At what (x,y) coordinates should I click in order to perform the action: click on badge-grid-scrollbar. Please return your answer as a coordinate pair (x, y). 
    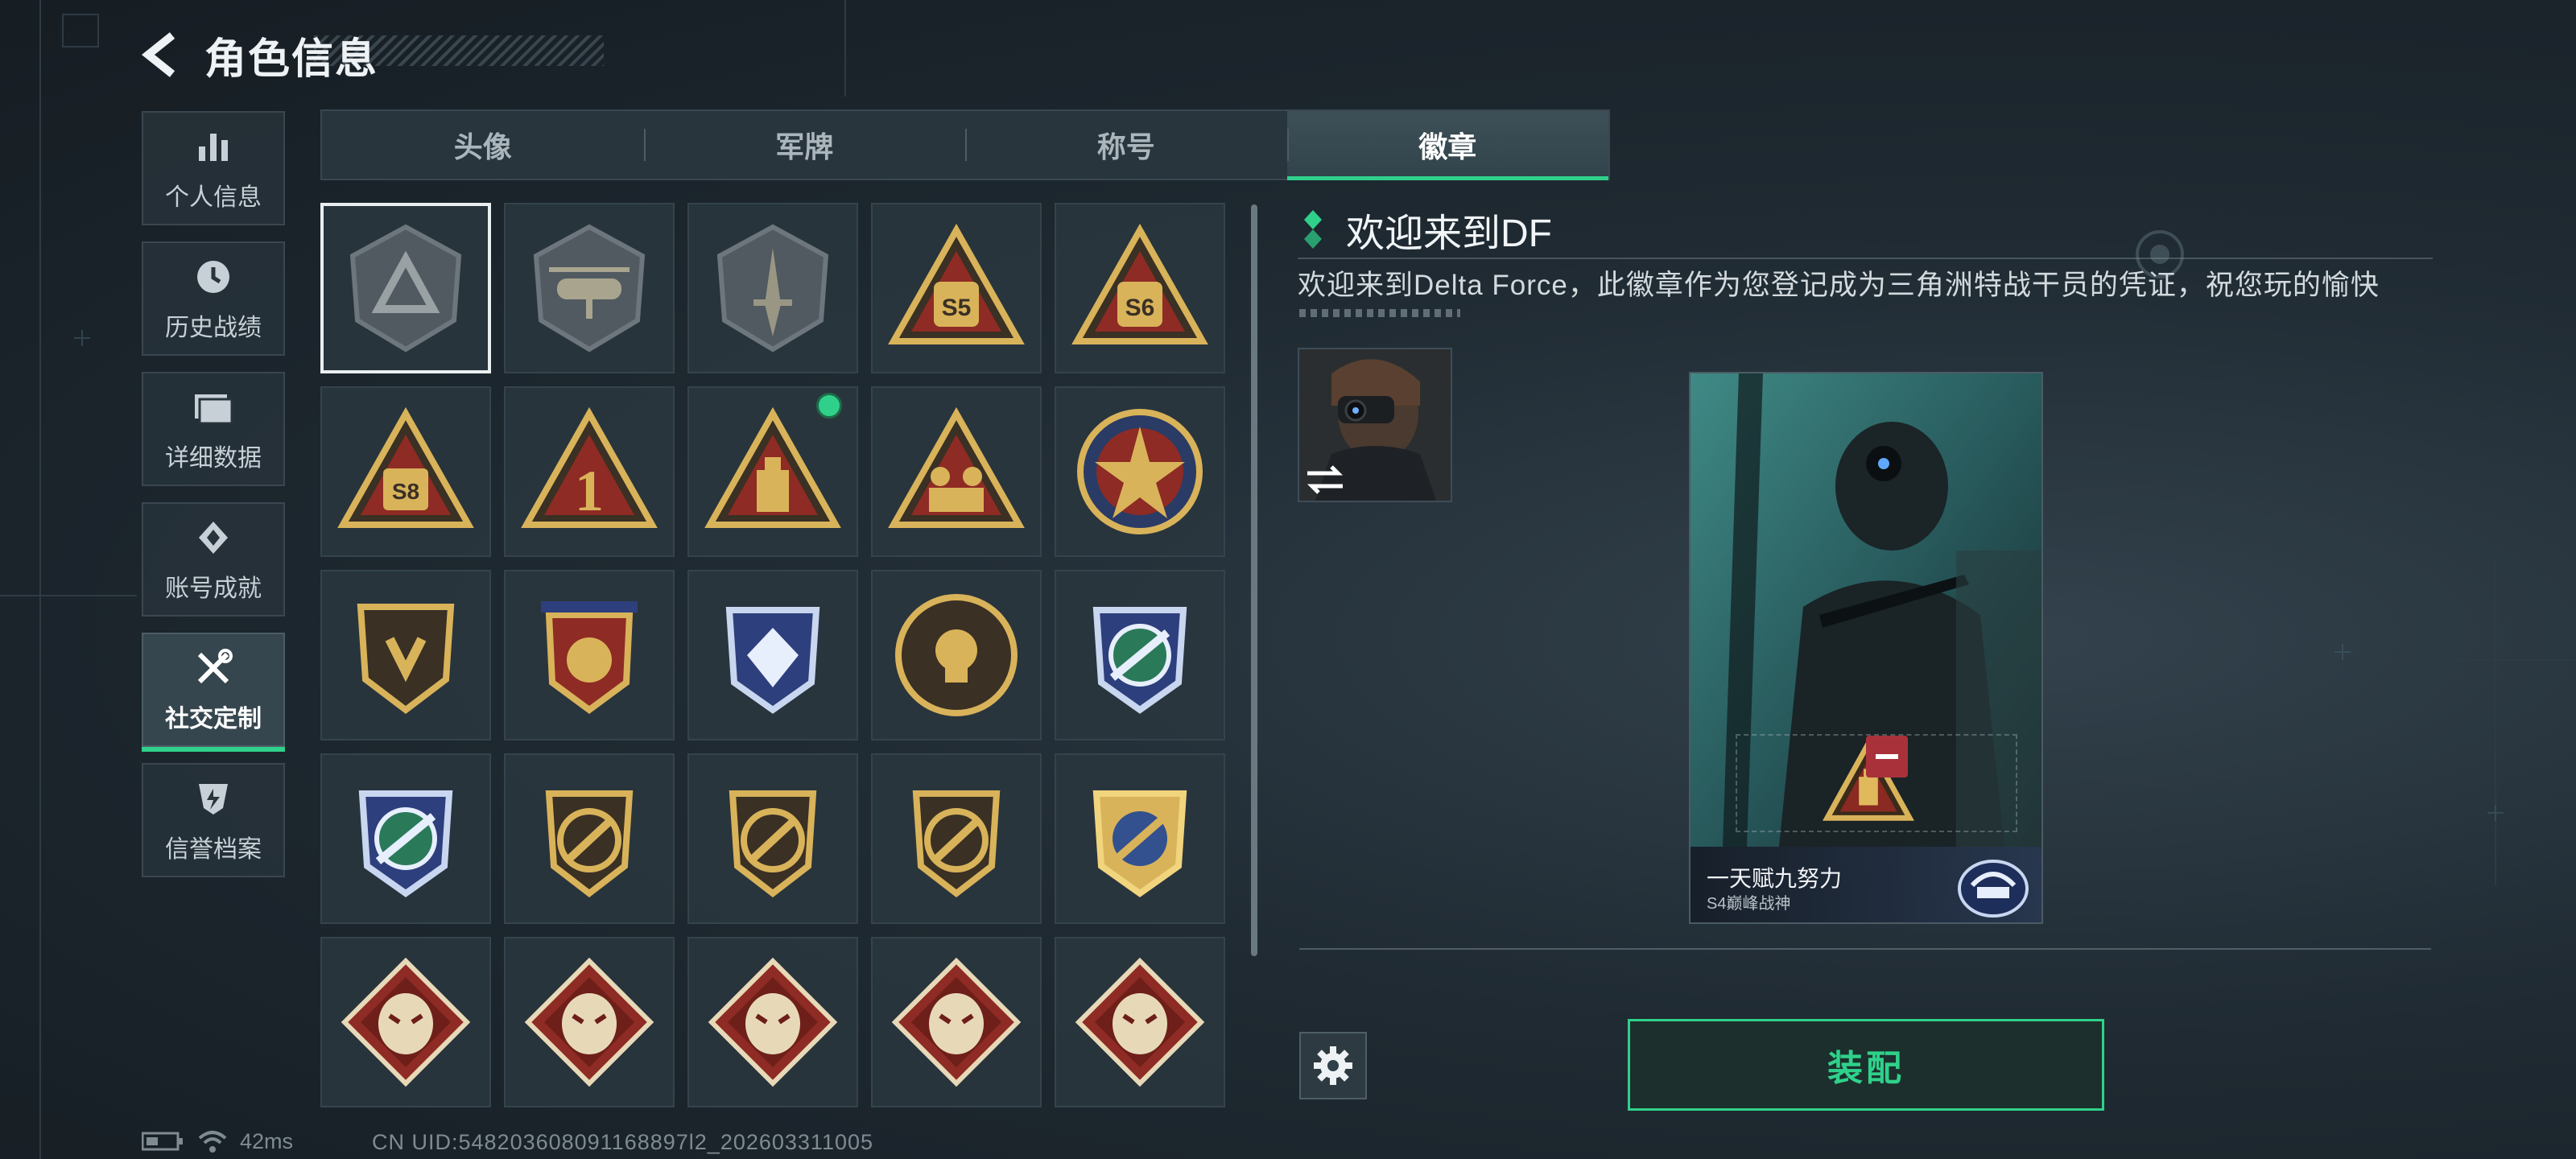
    Looking at the image, I should click on (1254, 580).